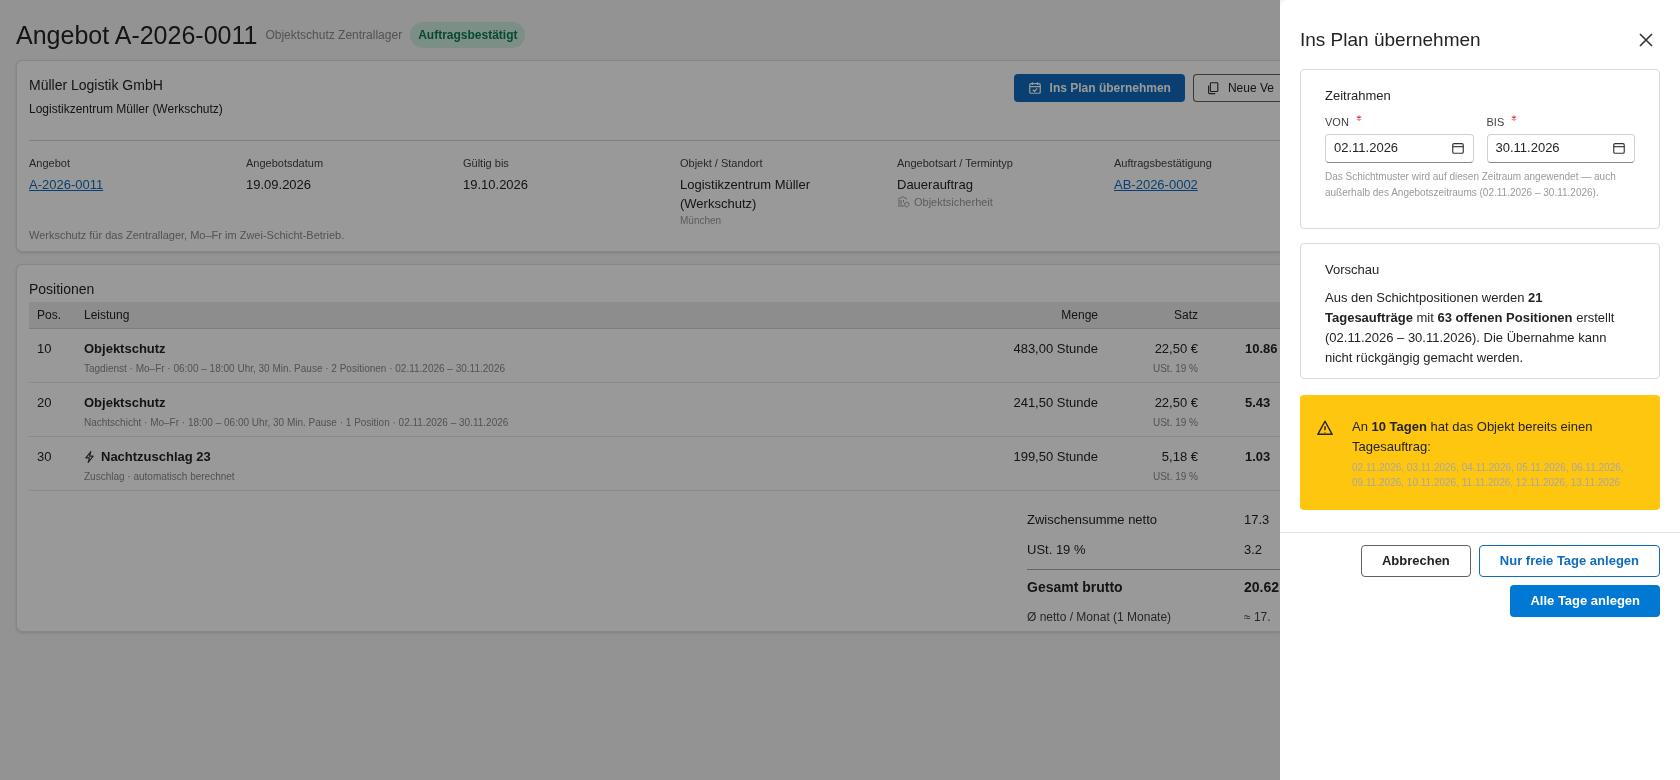  Describe the element at coordinates (1471, 184) in the screenshot. I see `hint-text: Das Schichtmuster wird auf diesen Zeitraum angewendet — auch außerhalb des Angebotszeitraums (02.11.2026 – 30.11.2026).` at that location.